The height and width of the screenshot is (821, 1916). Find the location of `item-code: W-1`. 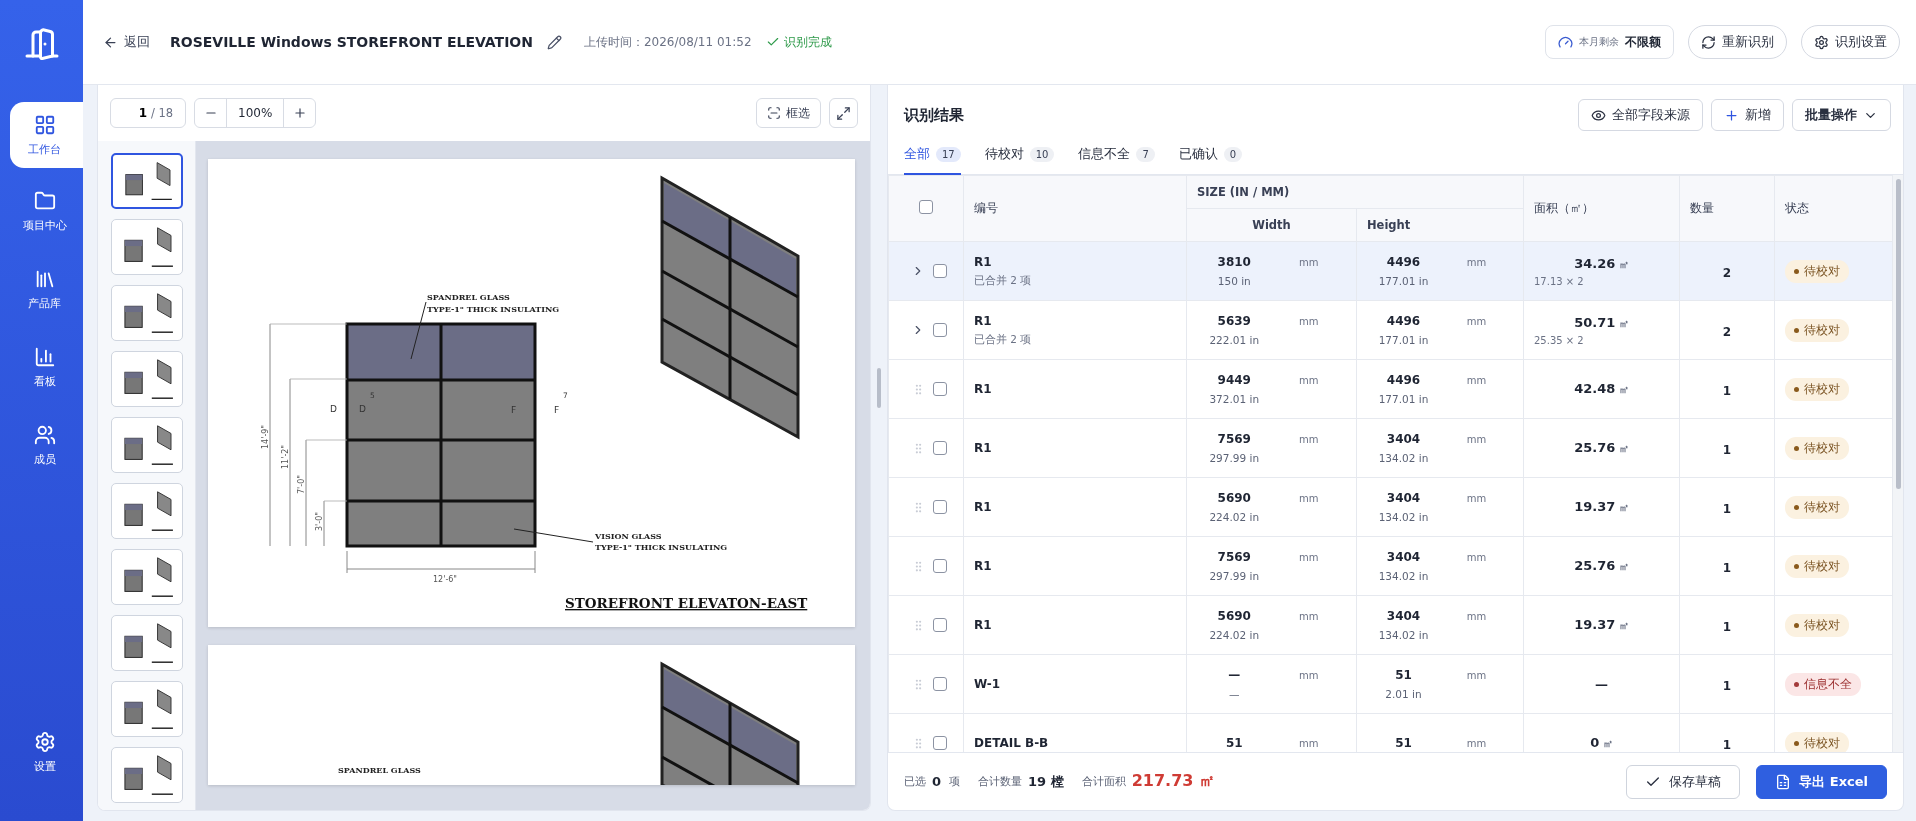

item-code: W-1 is located at coordinates (988, 684).